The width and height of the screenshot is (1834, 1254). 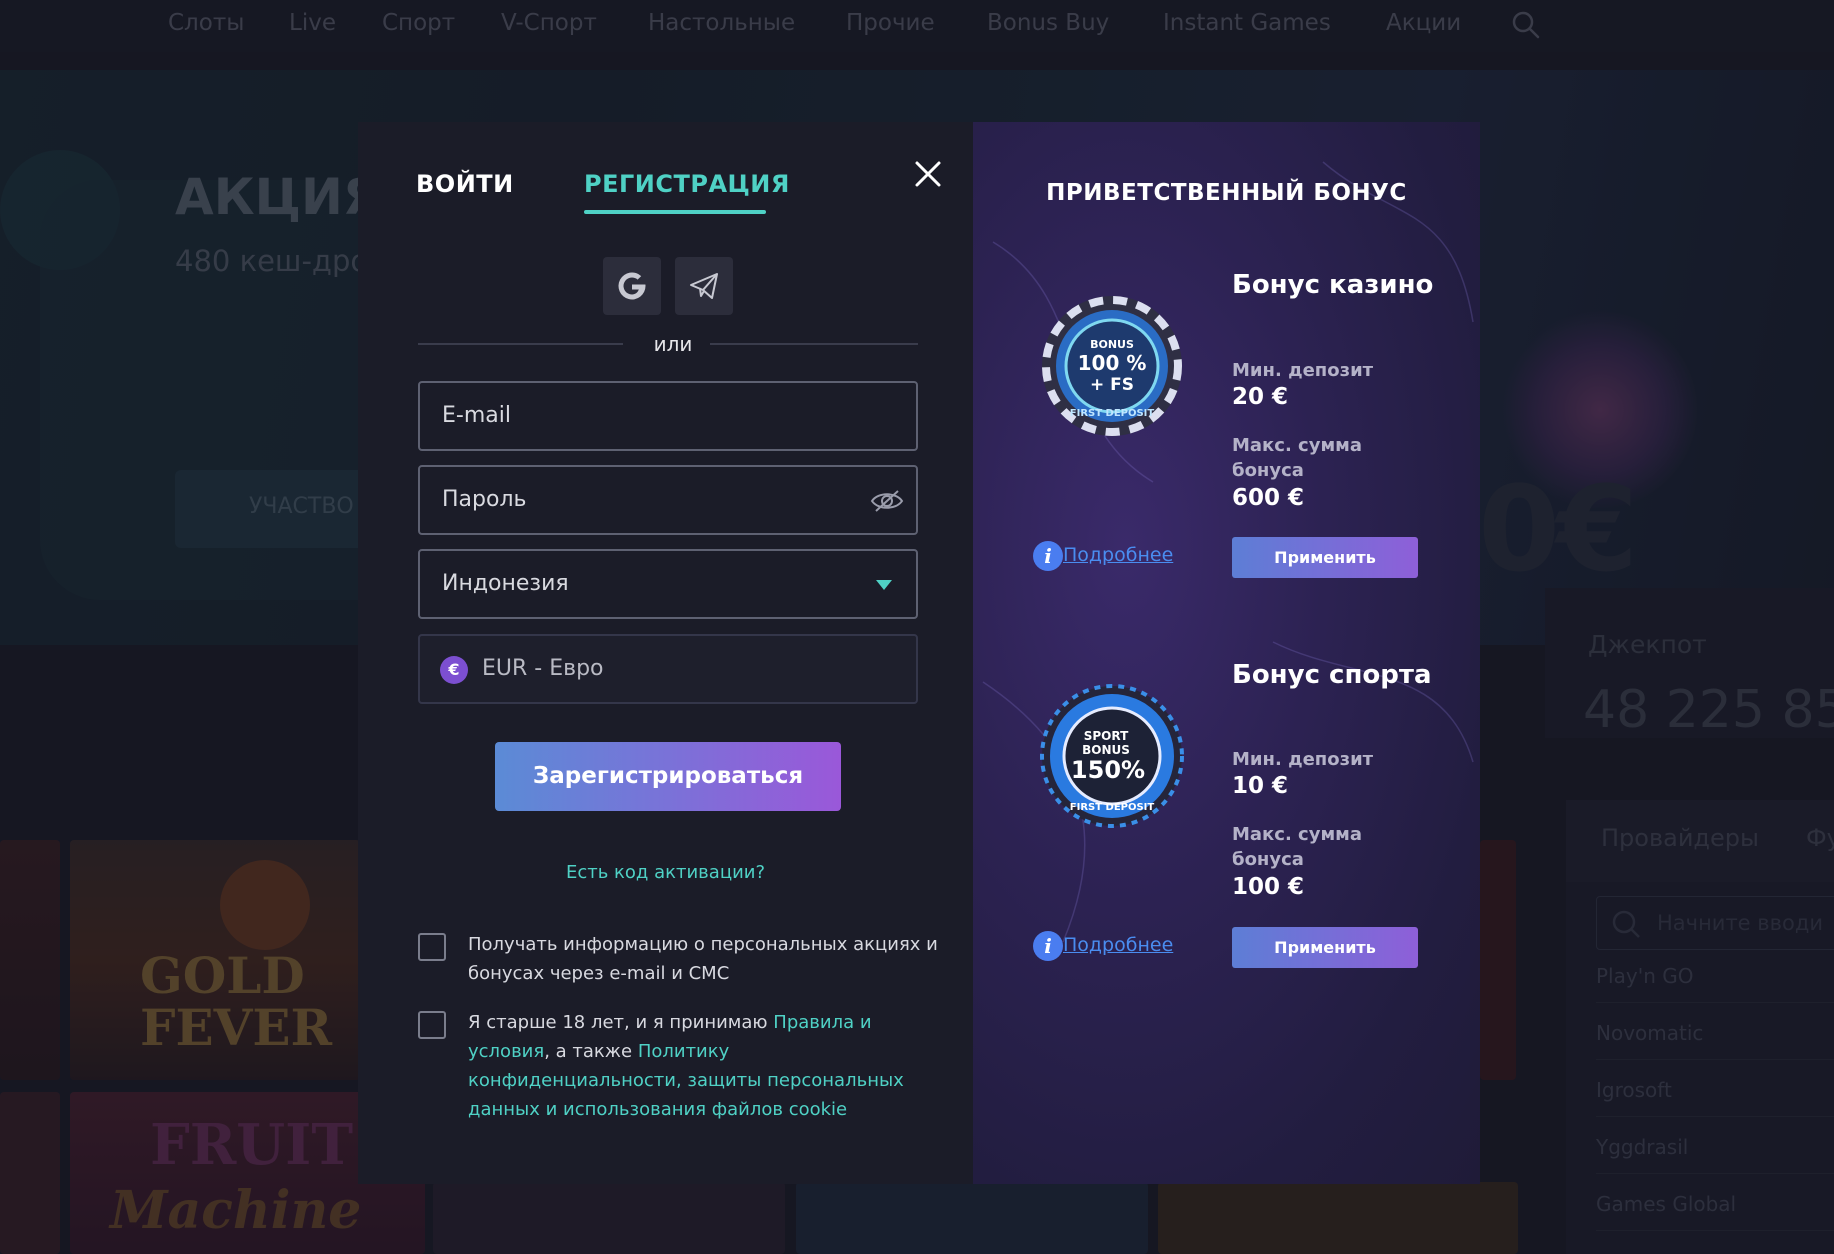 What do you see at coordinates (668, 669) in the screenshot?
I see `currency-field: € EUR - Евро` at bounding box center [668, 669].